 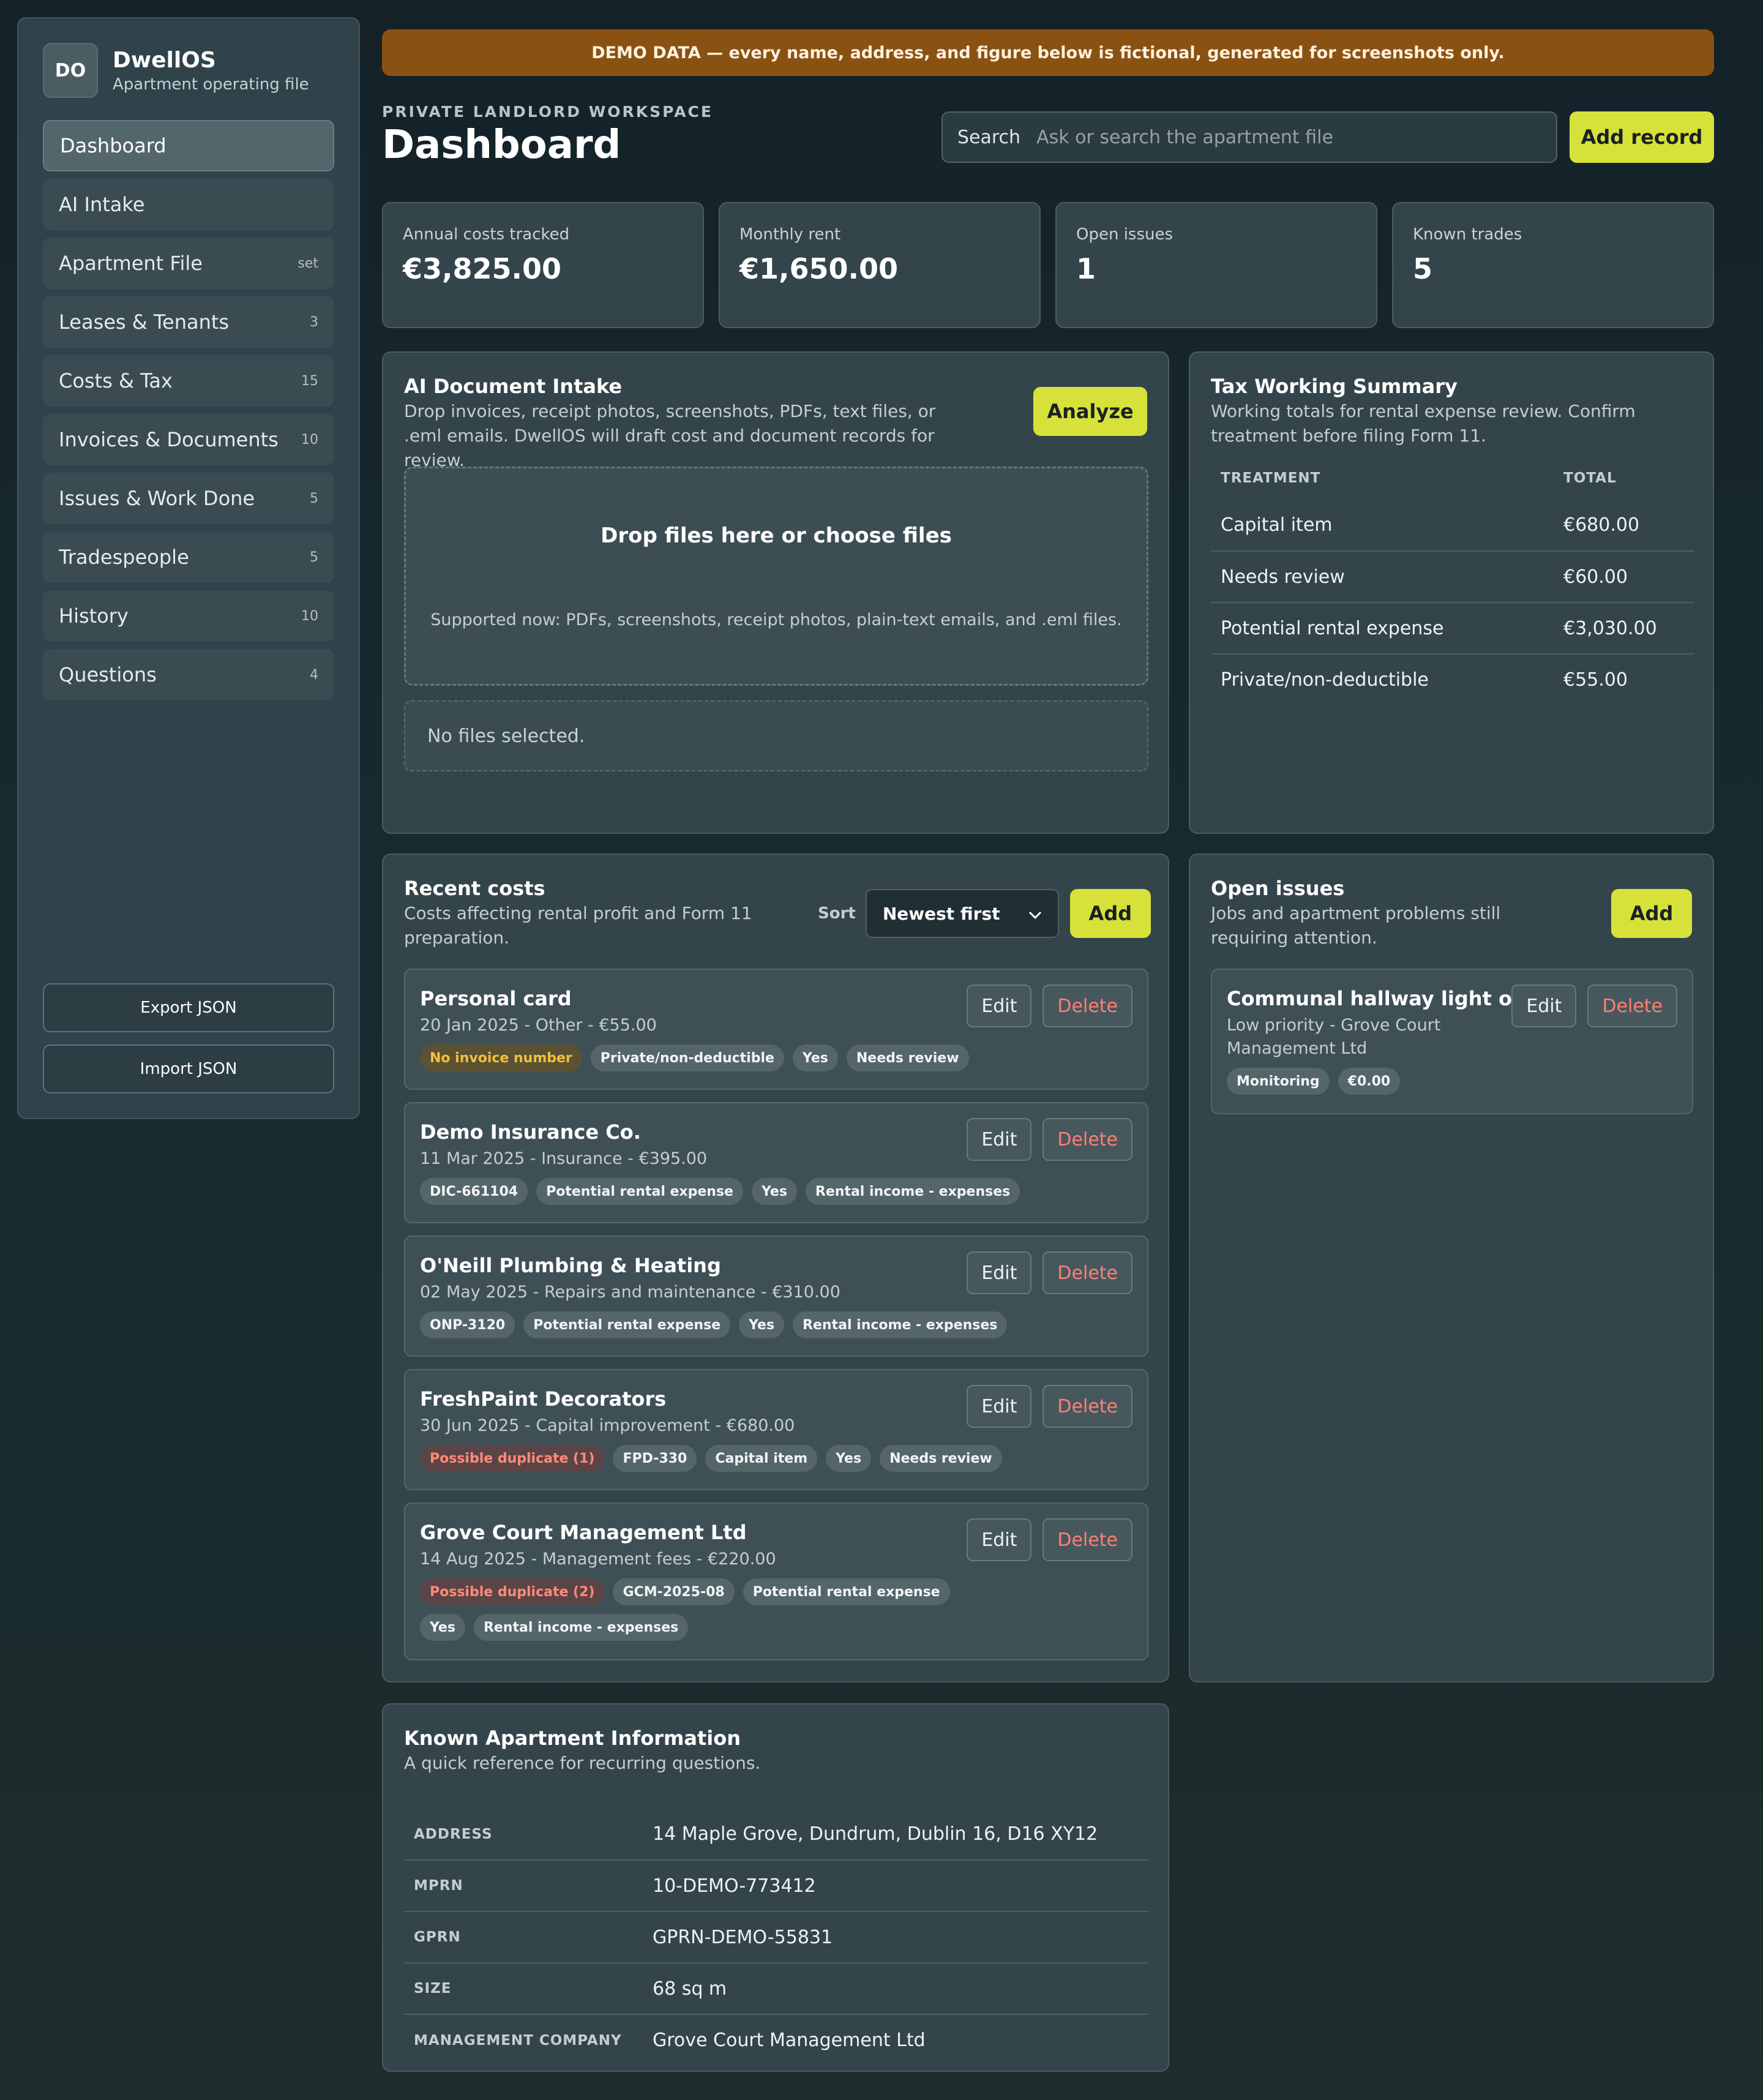 I want to click on search-input, so click(x=1288, y=137).